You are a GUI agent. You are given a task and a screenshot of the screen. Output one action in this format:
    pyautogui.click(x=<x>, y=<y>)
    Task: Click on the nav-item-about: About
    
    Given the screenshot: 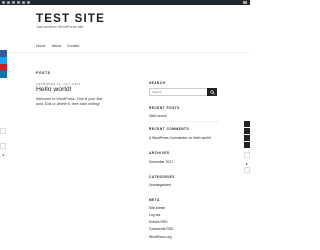 What is the action you would take?
    pyautogui.click(x=56, y=46)
    